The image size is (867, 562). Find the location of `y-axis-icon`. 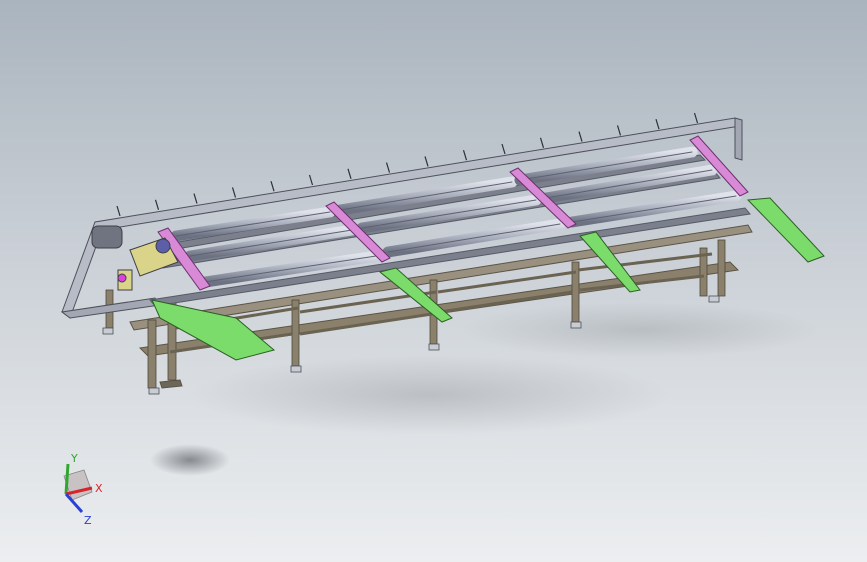

y-axis-icon is located at coordinates (67, 479).